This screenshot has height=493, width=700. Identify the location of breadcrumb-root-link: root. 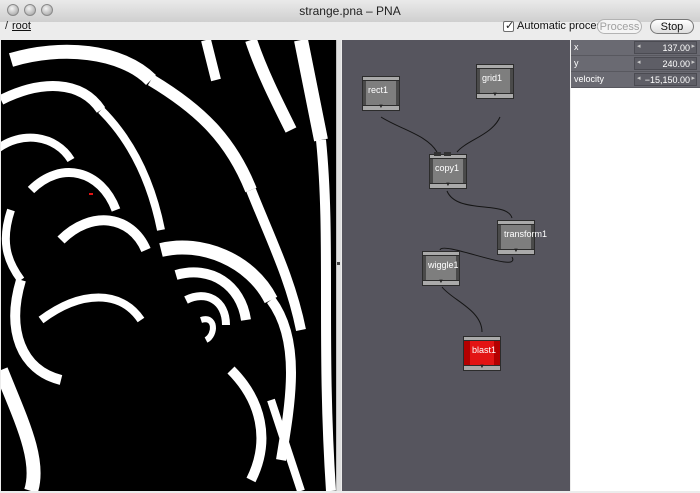
(21, 26).